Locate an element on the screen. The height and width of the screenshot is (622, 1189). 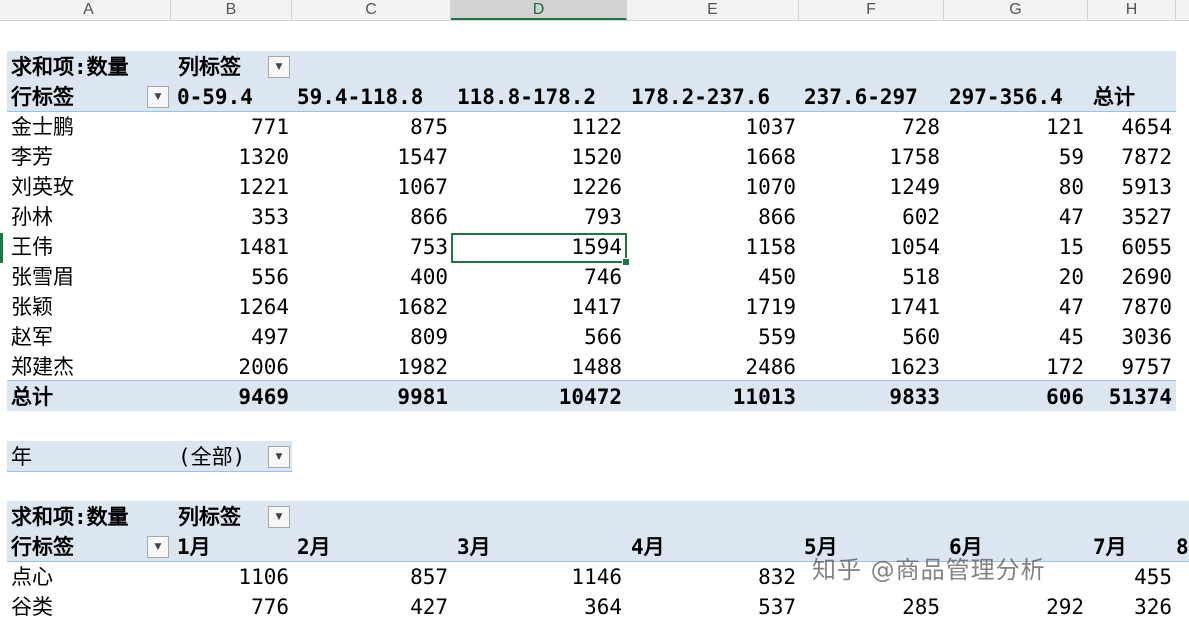
pivot1-row-value: 753 is located at coordinates (429, 247).